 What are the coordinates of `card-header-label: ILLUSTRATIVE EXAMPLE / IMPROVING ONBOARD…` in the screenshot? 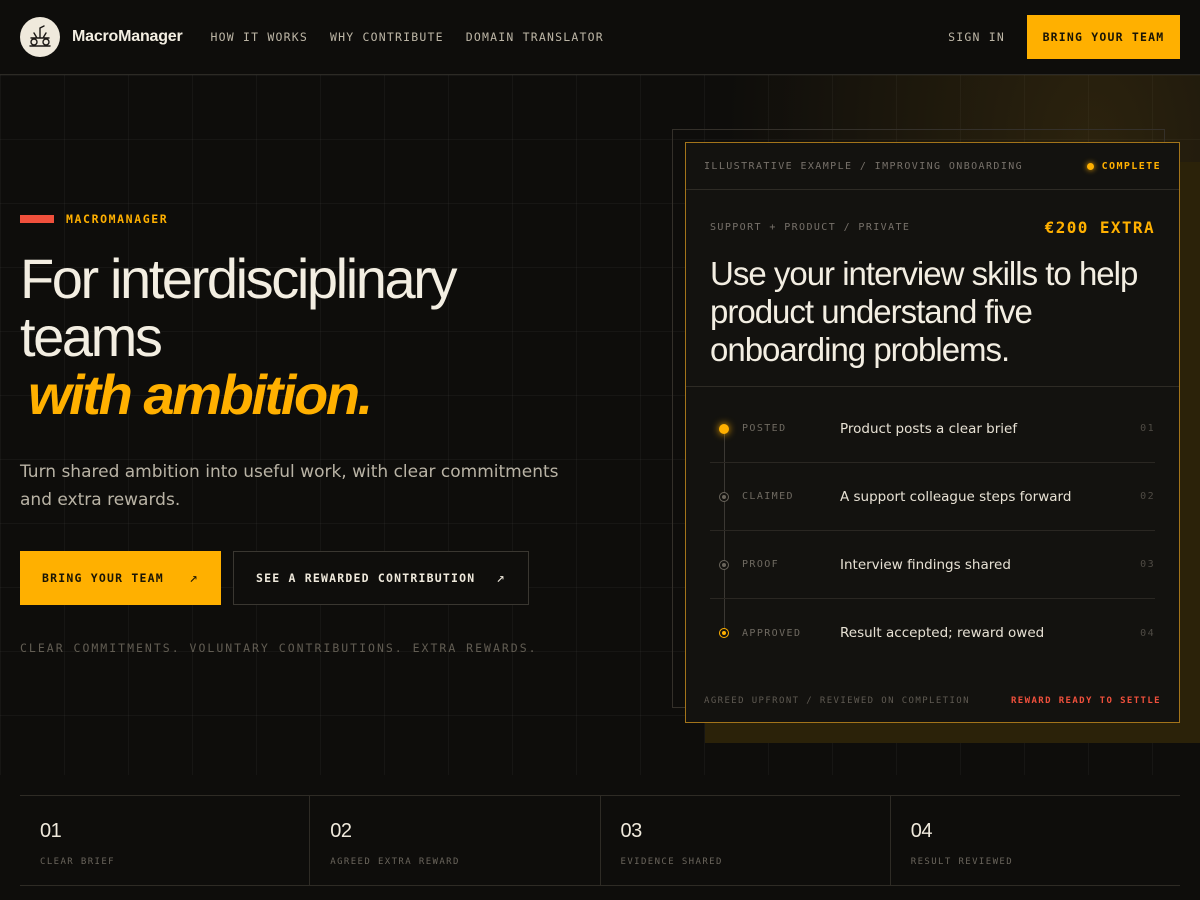 It's located at (864, 166).